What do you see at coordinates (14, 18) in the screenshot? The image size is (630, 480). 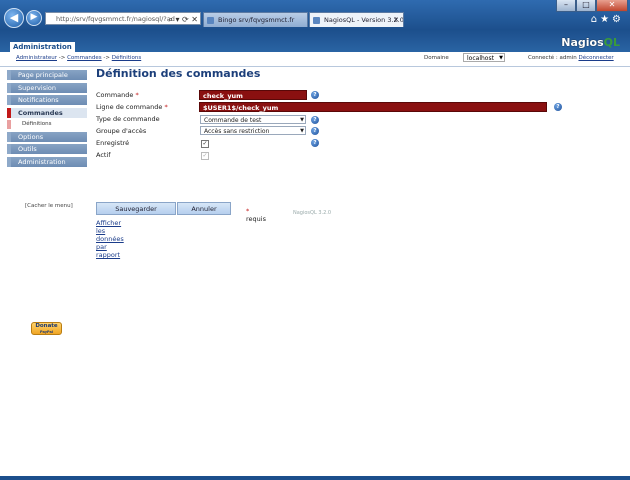 I see `back-button: ◀` at bounding box center [14, 18].